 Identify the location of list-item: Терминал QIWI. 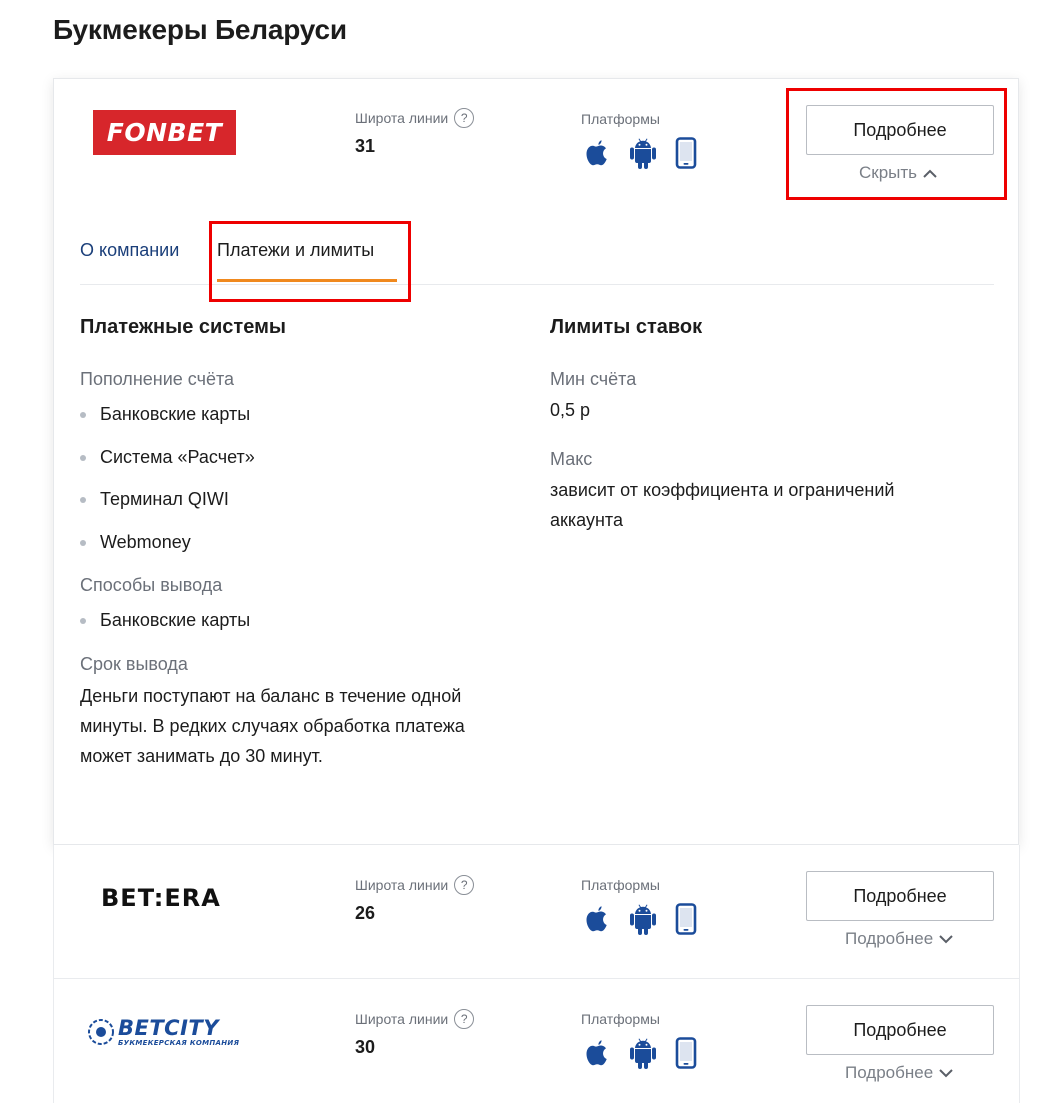
(305, 509).